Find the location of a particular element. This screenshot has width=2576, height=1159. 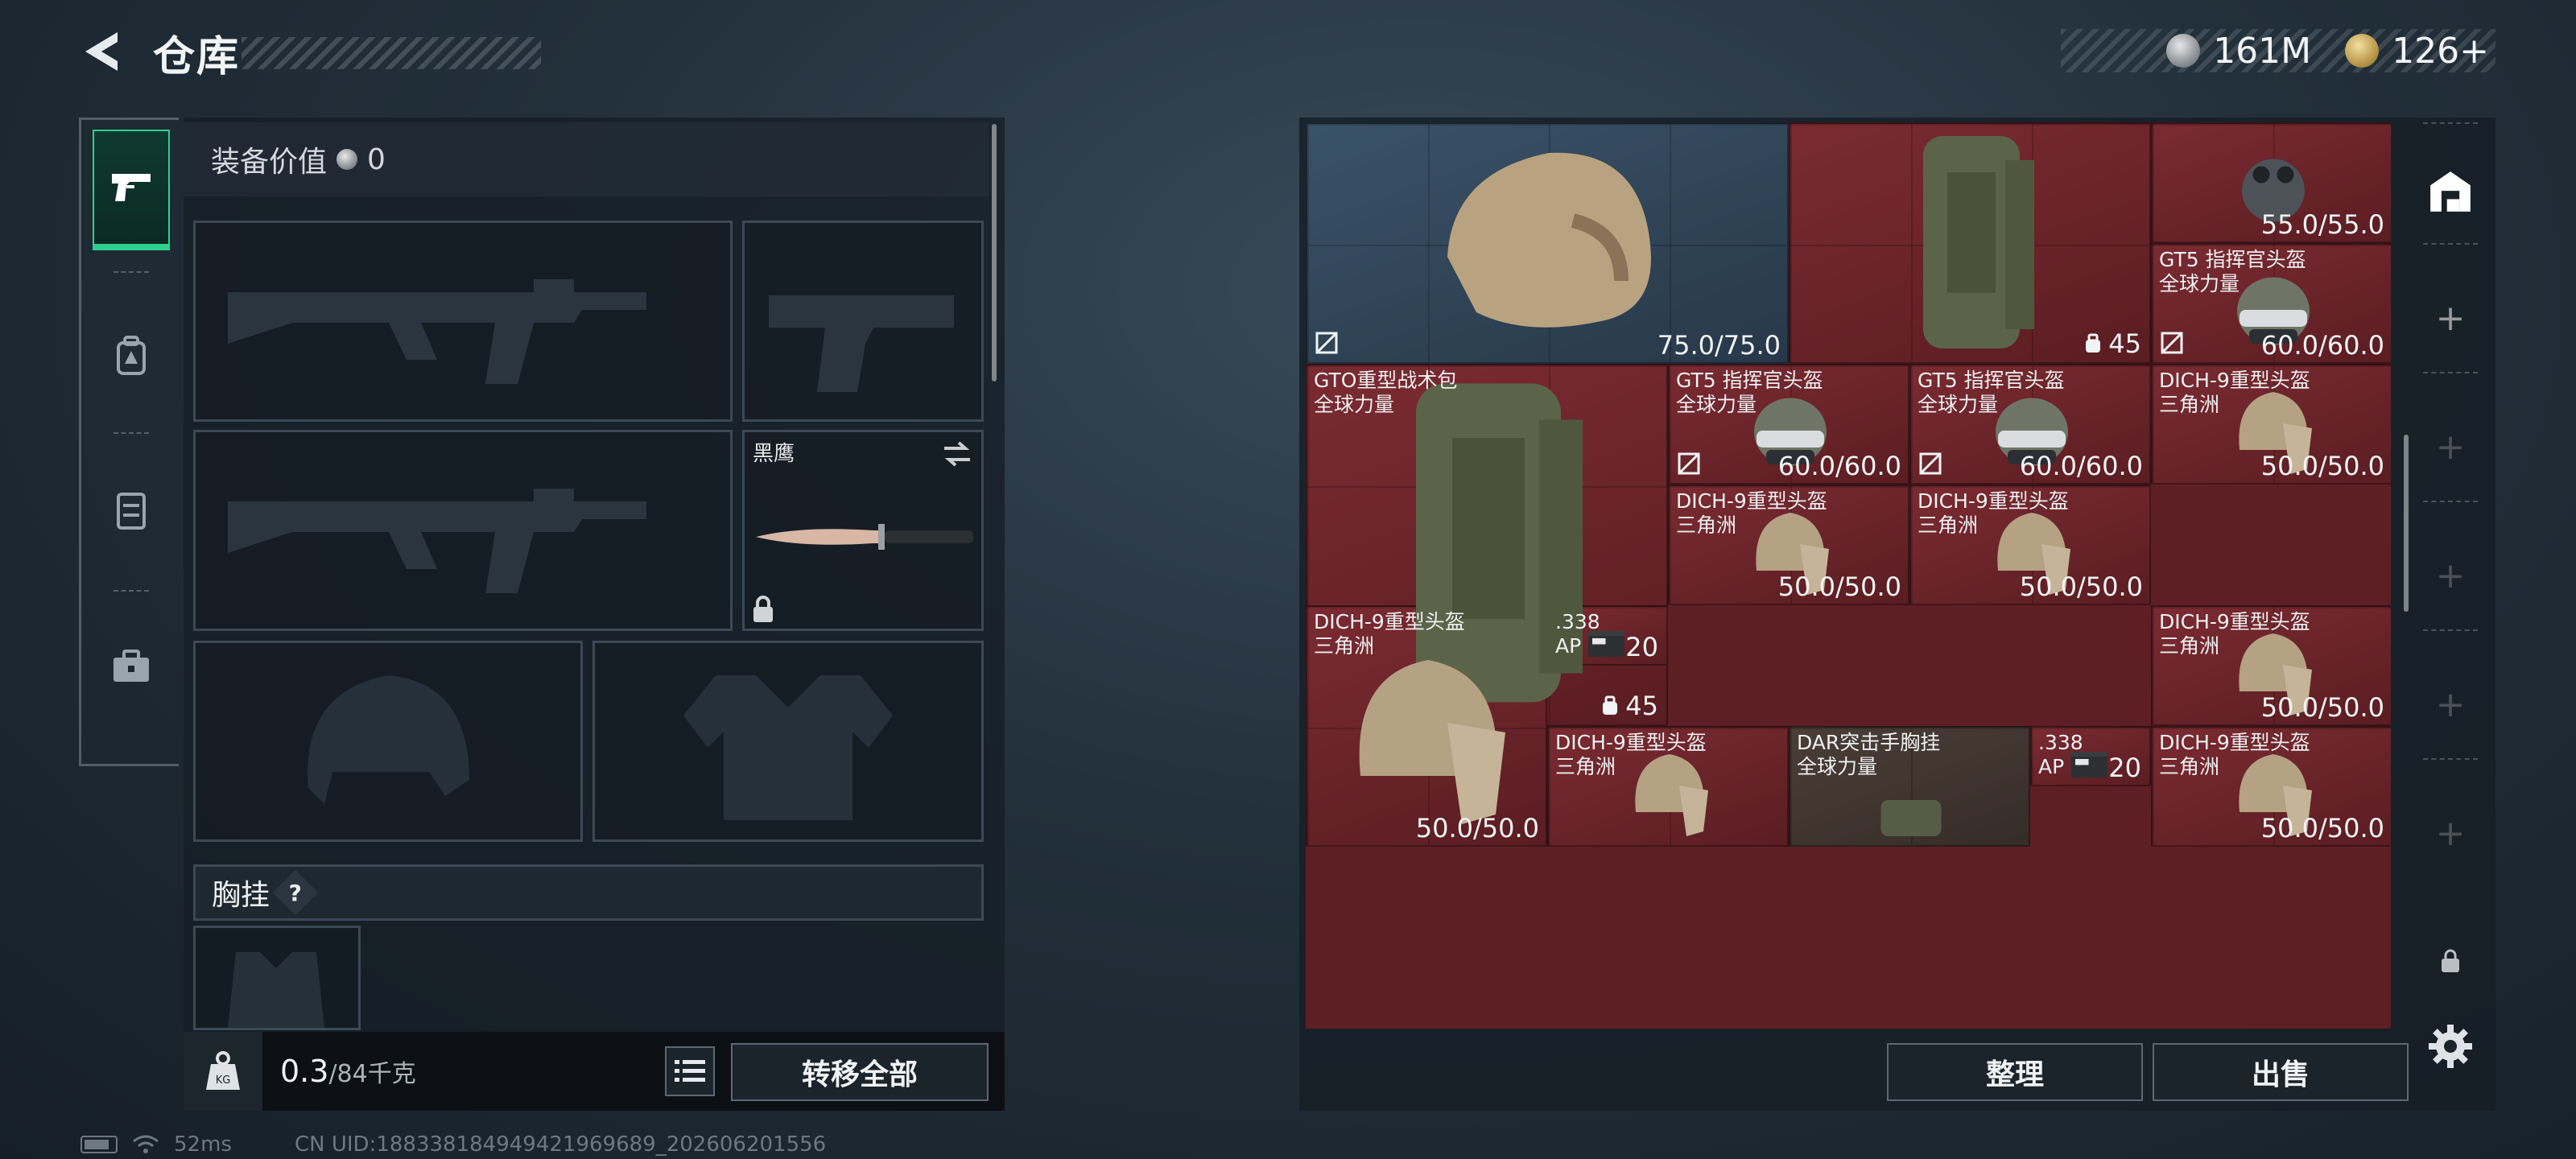

add-page-1-icon: + is located at coordinates (2450, 319).